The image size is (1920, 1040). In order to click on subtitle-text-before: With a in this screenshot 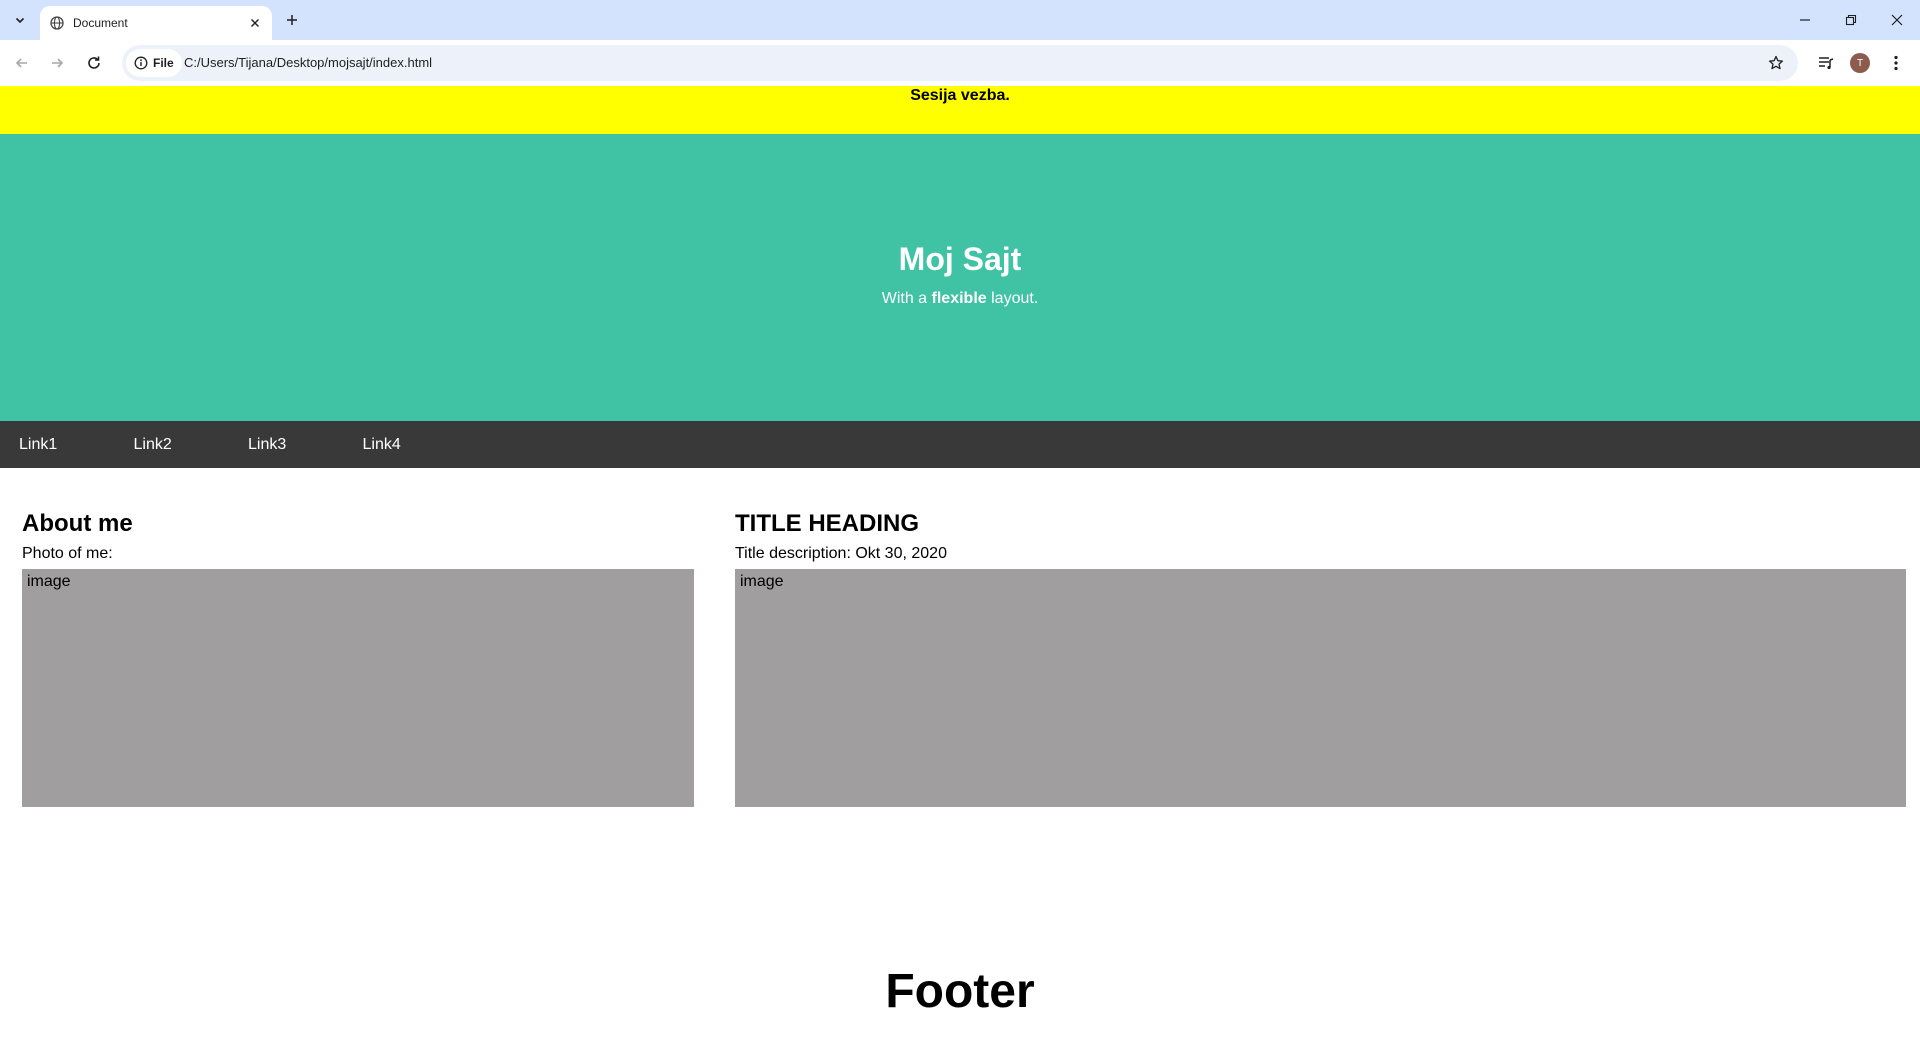, I will do `click(906, 298)`.